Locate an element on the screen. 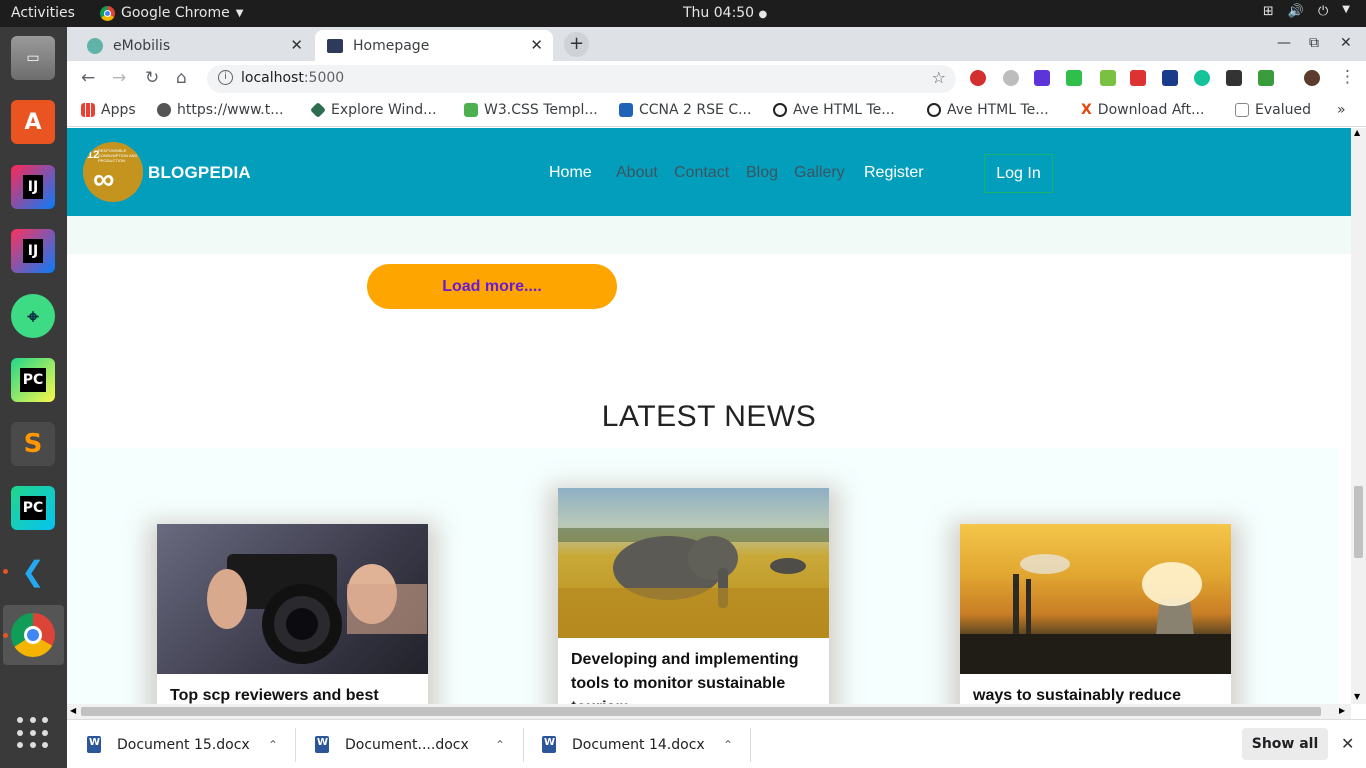  back-icon: ← is located at coordinates (88, 78).